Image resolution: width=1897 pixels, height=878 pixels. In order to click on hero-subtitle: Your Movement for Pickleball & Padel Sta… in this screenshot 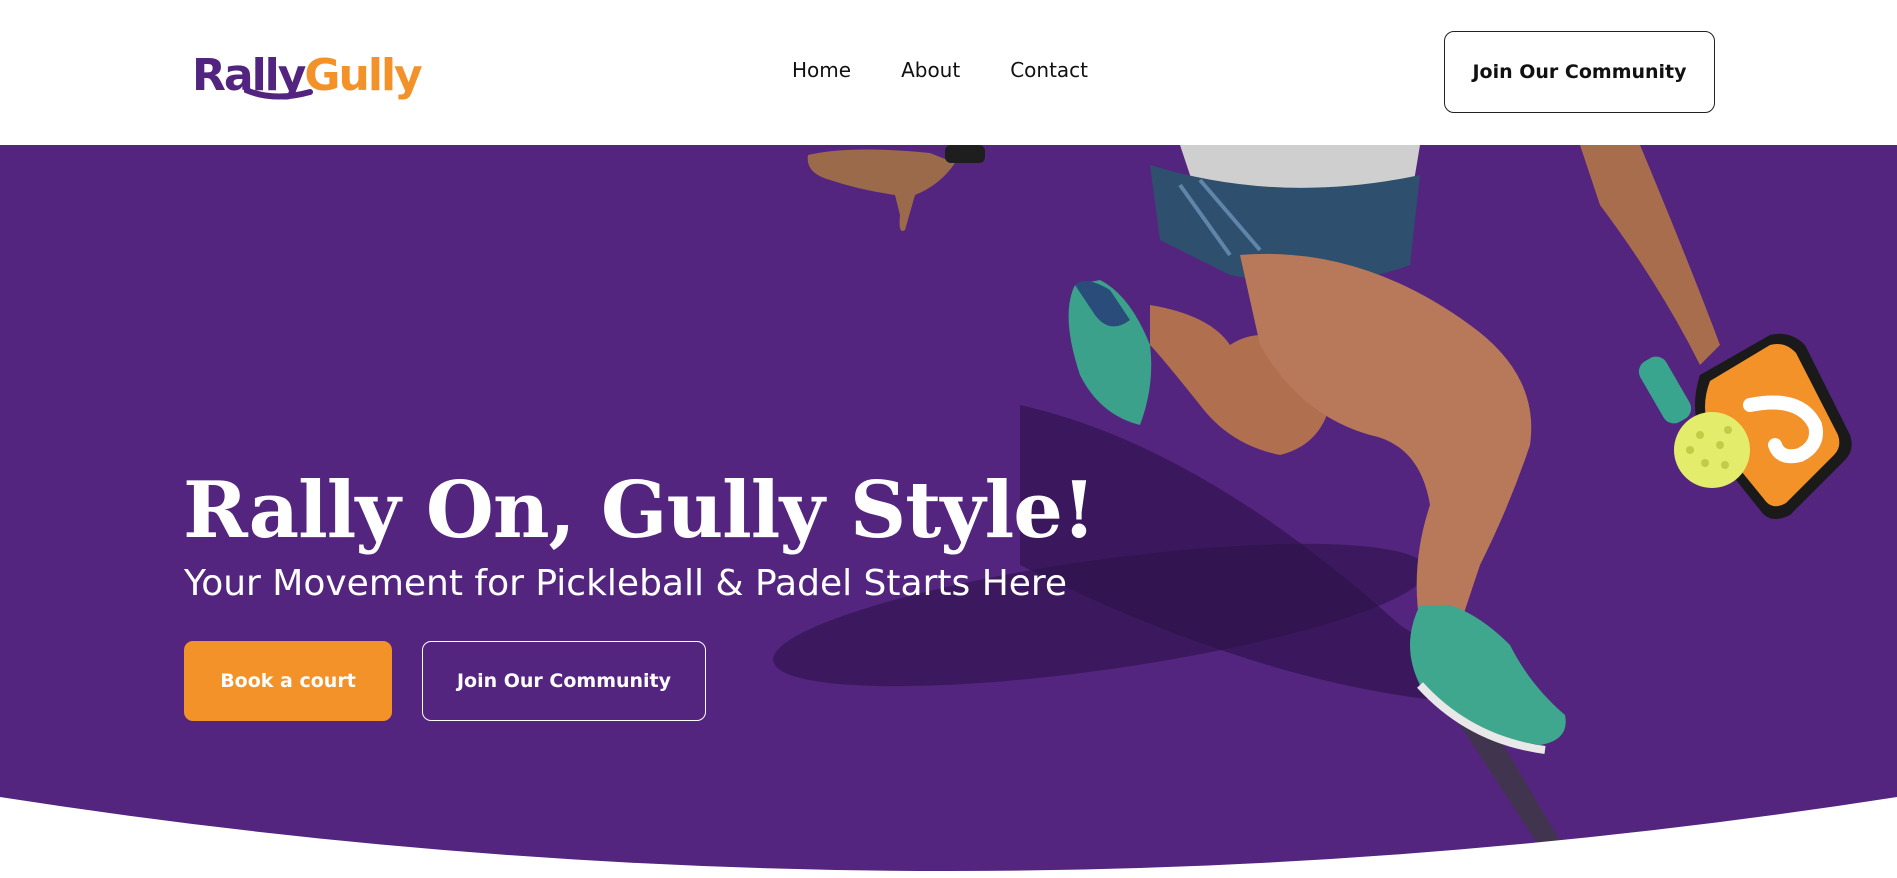, I will do `click(626, 583)`.